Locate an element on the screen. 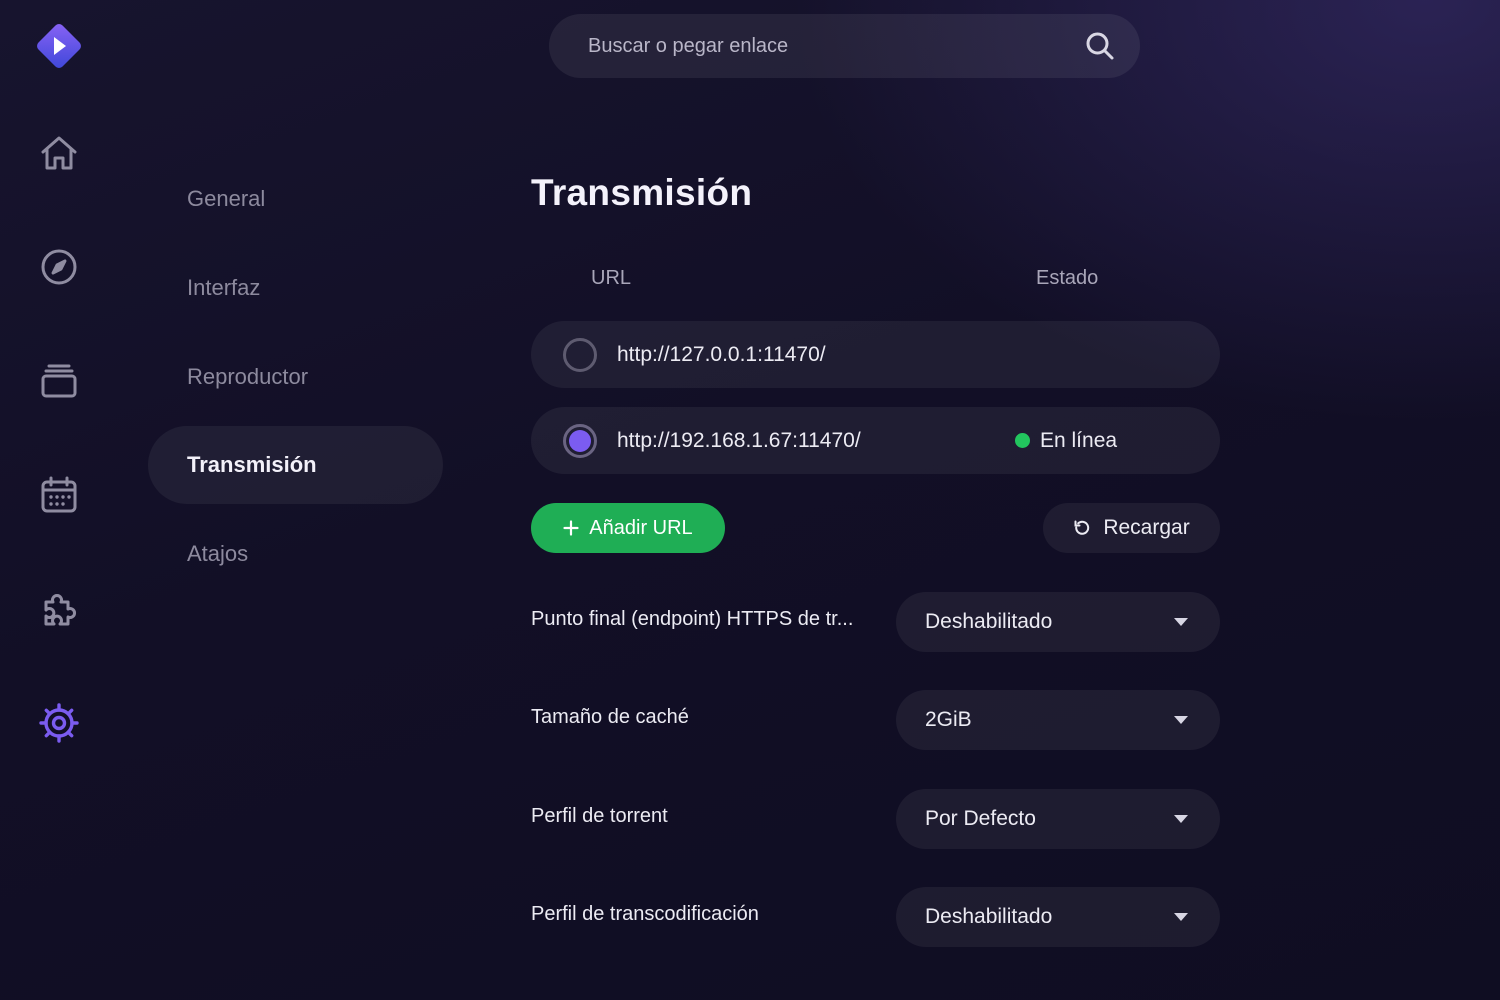 The image size is (1500, 1000). server-radio-selected is located at coordinates (580, 440).